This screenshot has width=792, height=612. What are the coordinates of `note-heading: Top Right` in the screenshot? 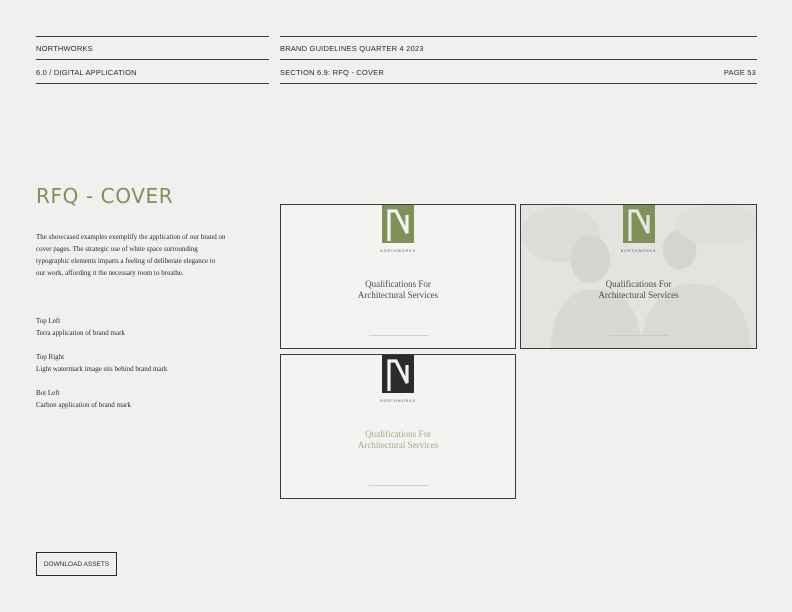 It's located at (50, 357).